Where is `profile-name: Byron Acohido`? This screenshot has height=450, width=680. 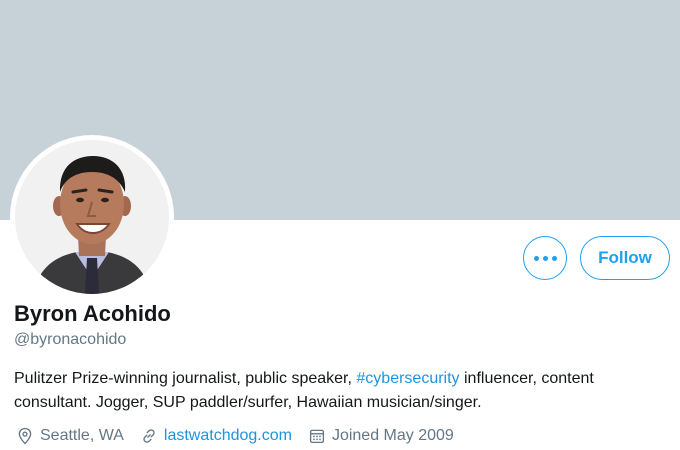 profile-name: Byron Acohido is located at coordinates (92, 313).